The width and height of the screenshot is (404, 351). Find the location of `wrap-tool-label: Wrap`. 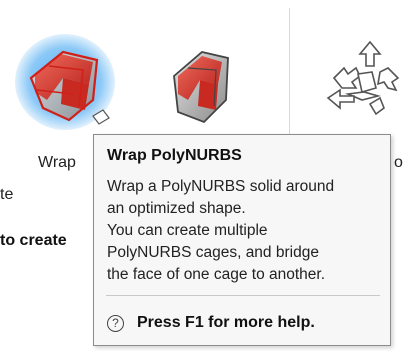

wrap-tool-label: Wrap is located at coordinates (57, 162).